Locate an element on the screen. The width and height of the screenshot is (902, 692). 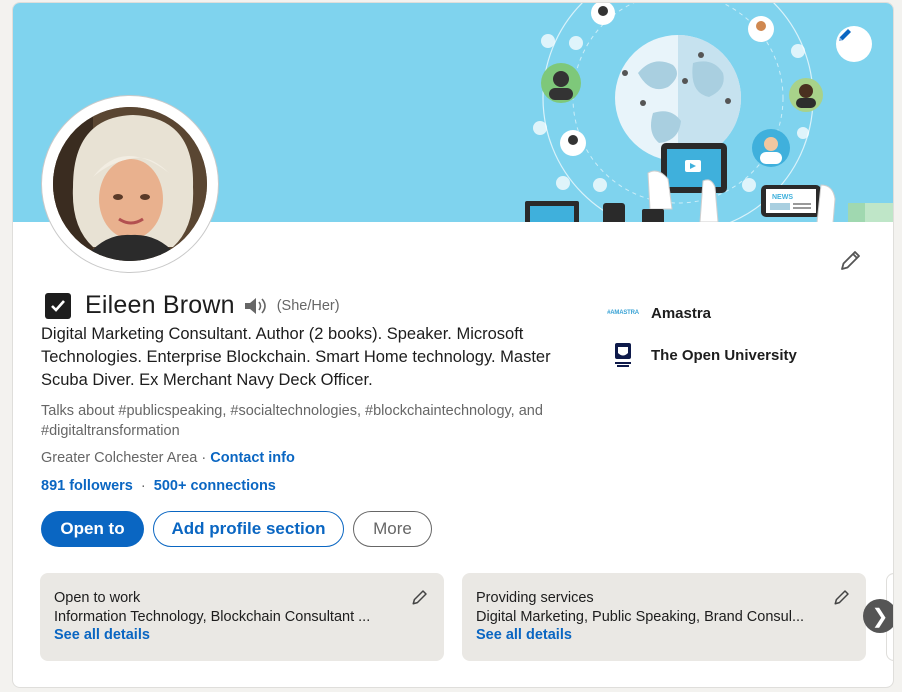
connections-link: 500+ connections is located at coordinates (215, 486).